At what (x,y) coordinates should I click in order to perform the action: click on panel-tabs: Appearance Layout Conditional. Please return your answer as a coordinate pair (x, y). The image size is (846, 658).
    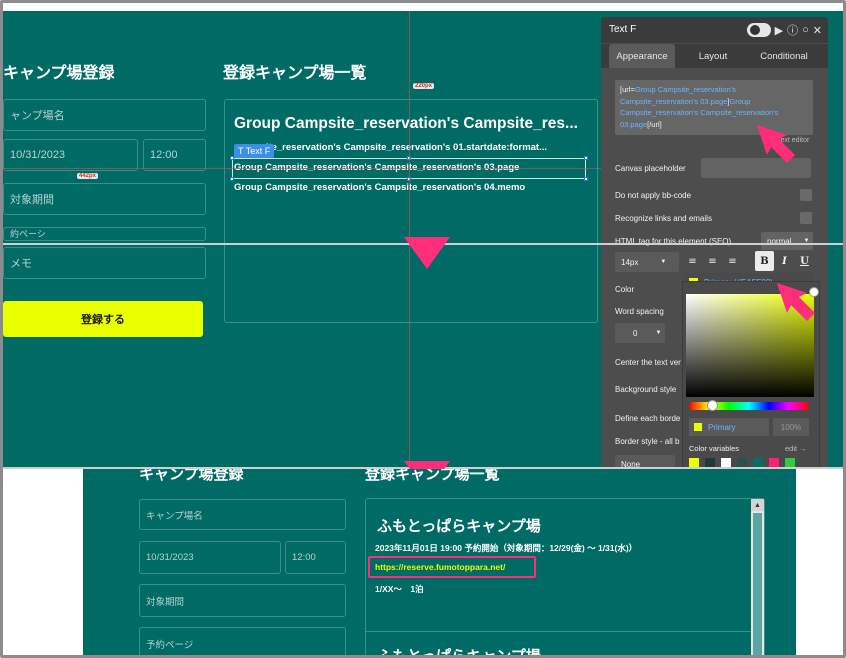
    Looking at the image, I should click on (714, 56).